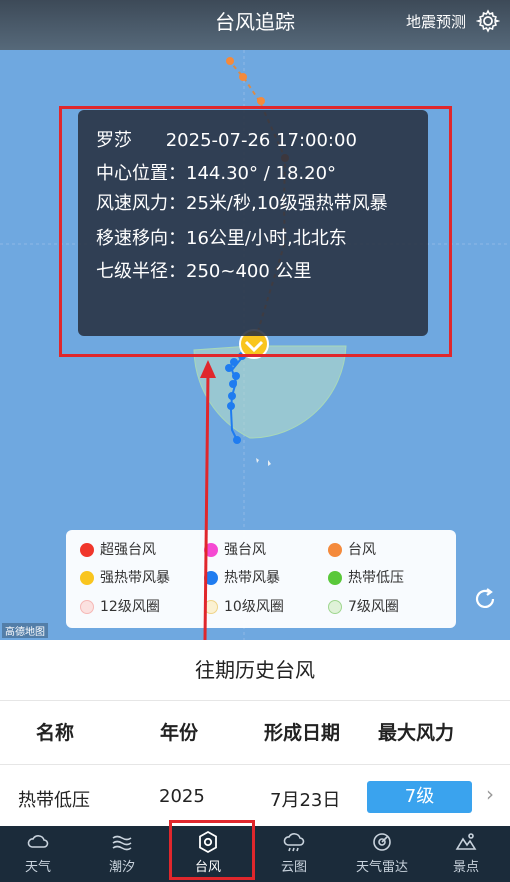 Image resolution: width=510 pixels, height=882 pixels. I want to click on nav-tab-tide: 潮汐, so click(122, 854).